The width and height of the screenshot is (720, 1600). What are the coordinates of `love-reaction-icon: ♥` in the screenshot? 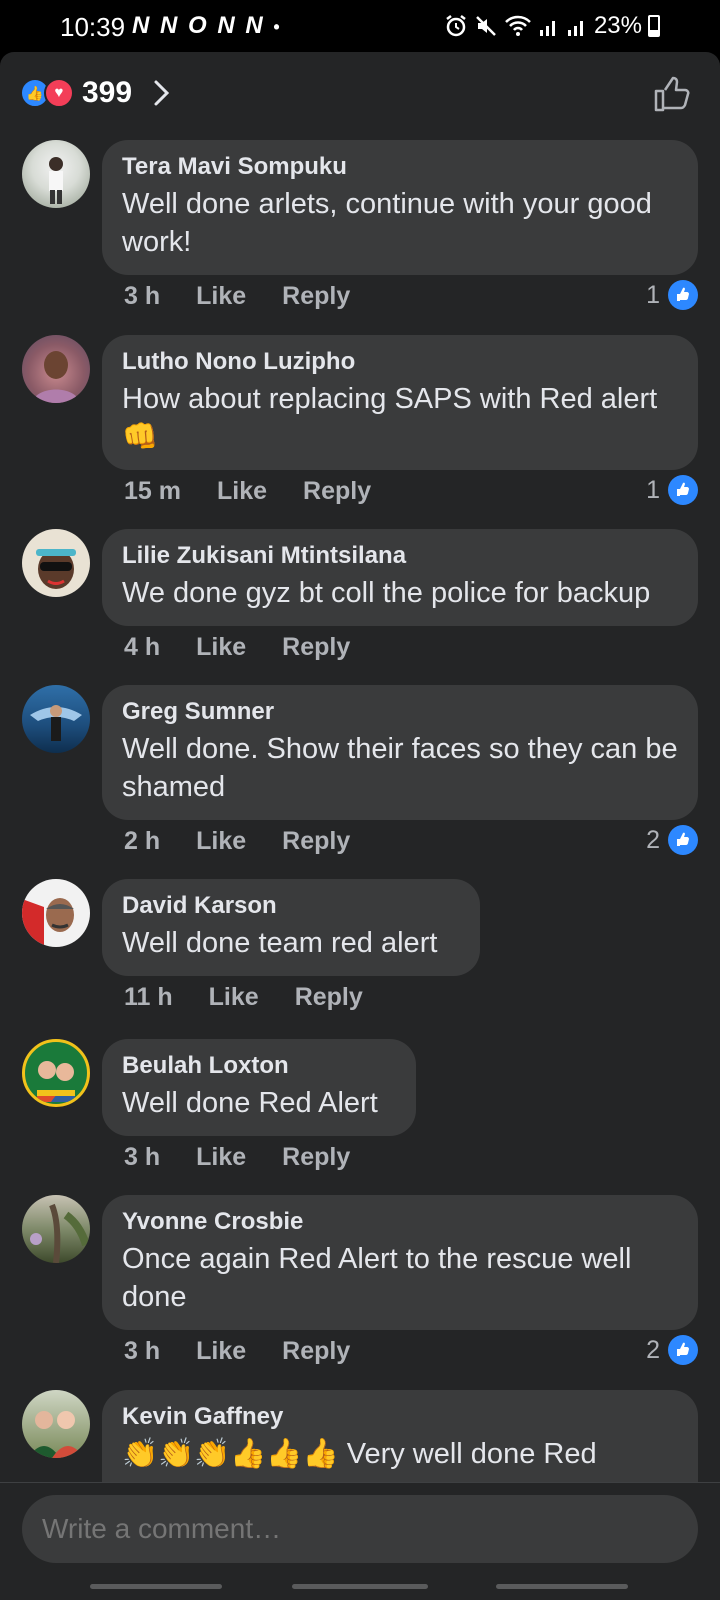 It's located at (59, 93).